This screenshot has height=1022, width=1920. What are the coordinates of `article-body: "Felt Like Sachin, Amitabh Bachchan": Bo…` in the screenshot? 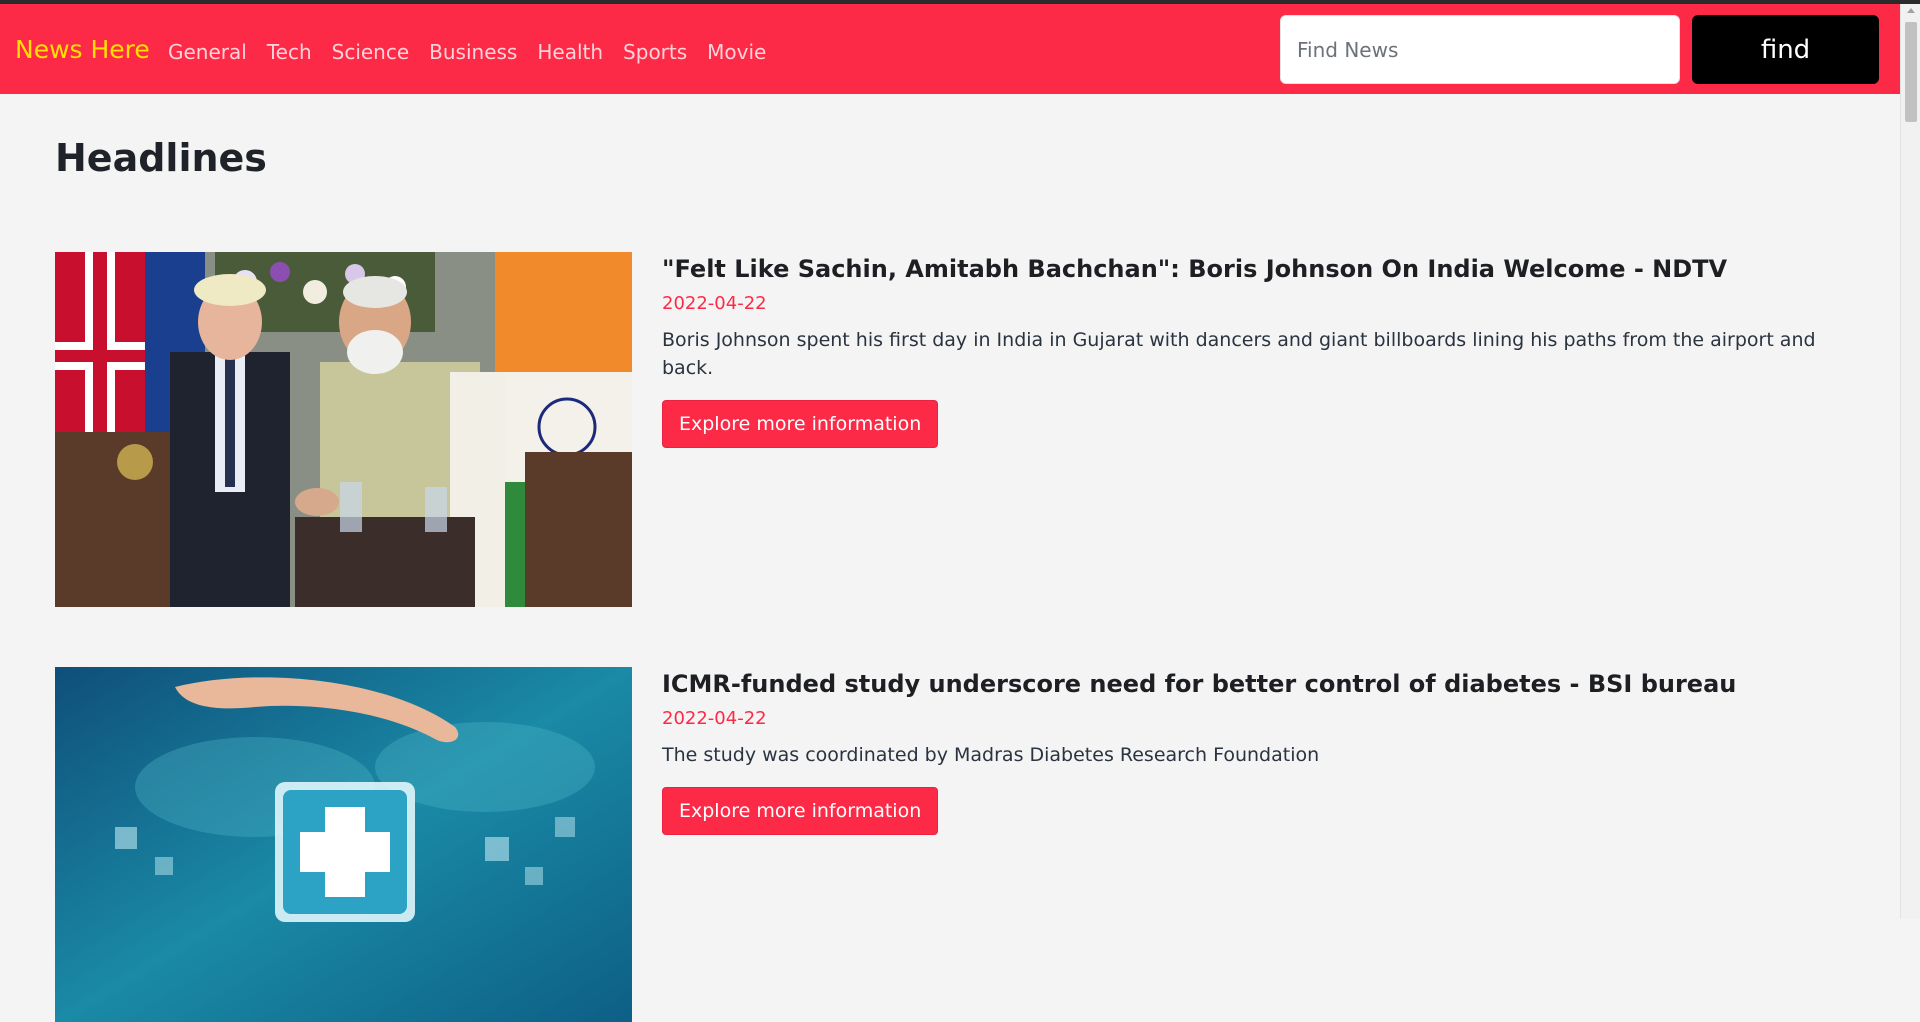 It's located at (1257, 350).